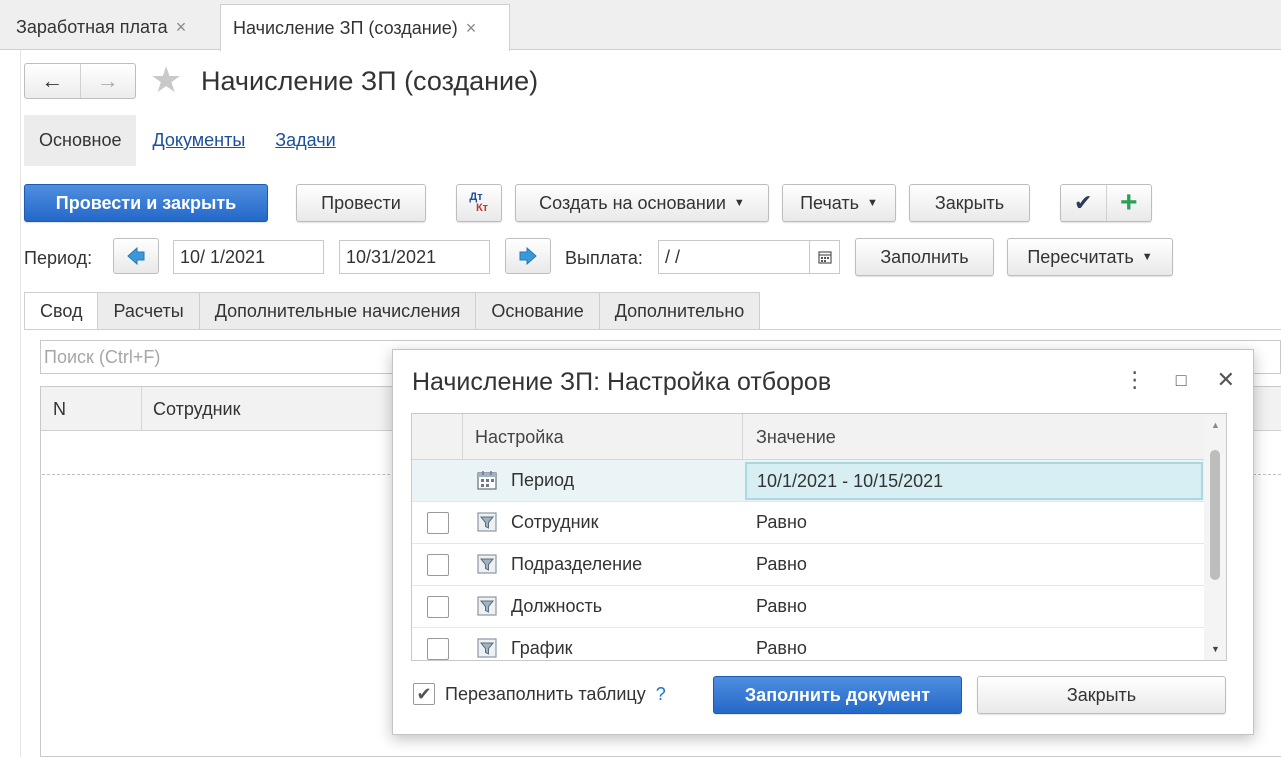 This screenshot has height=757, width=1281. Describe the element at coordinates (361, 203) in the screenshot. I see `post-button: Провести` at that location.